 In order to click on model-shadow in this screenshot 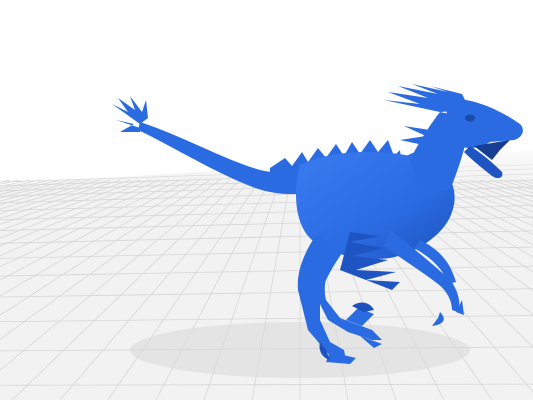, I will do `click(300, 350)`.